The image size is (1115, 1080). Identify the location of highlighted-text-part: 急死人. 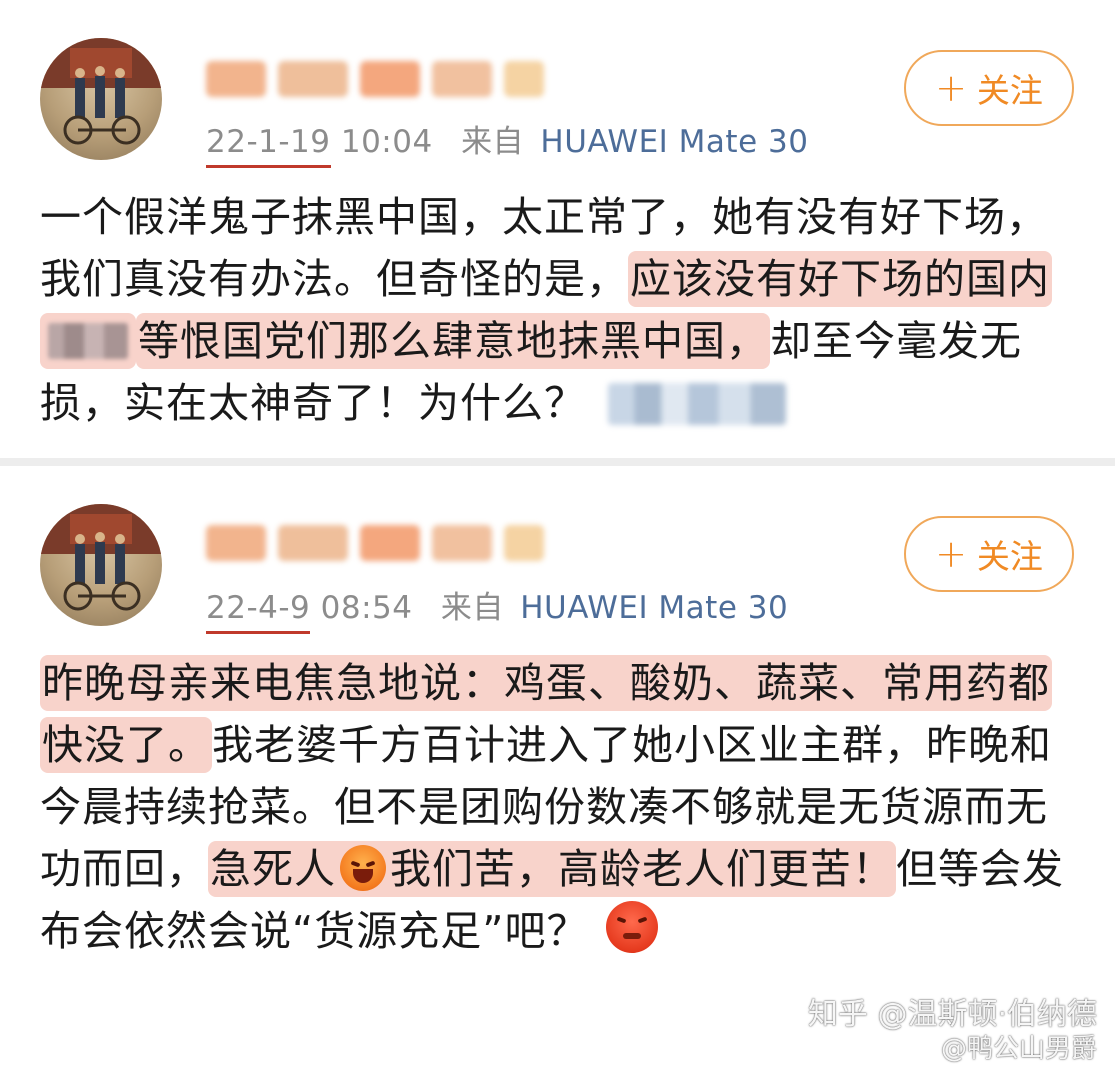
(273, 869).